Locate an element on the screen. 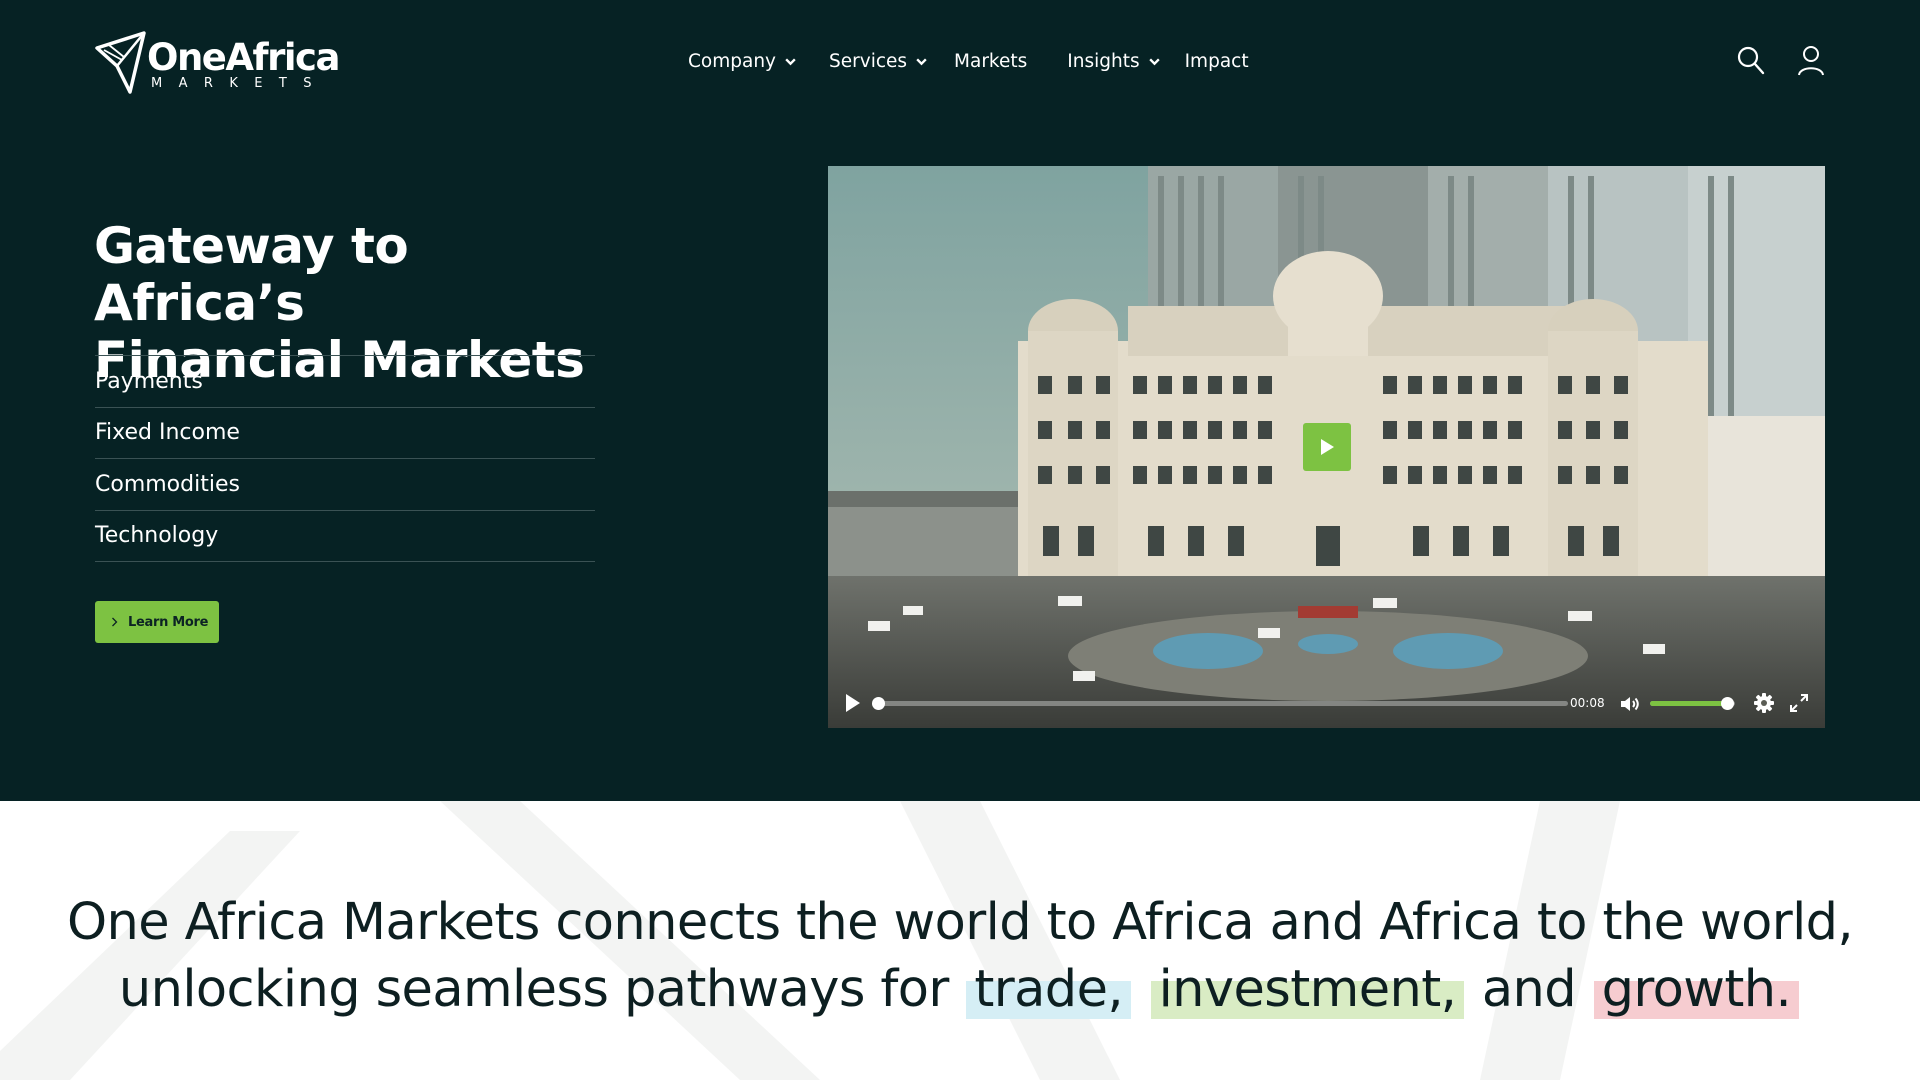 This screenshot has height=1080, width=1920. nav-markets: Markets is located at coordinates (990, 61).